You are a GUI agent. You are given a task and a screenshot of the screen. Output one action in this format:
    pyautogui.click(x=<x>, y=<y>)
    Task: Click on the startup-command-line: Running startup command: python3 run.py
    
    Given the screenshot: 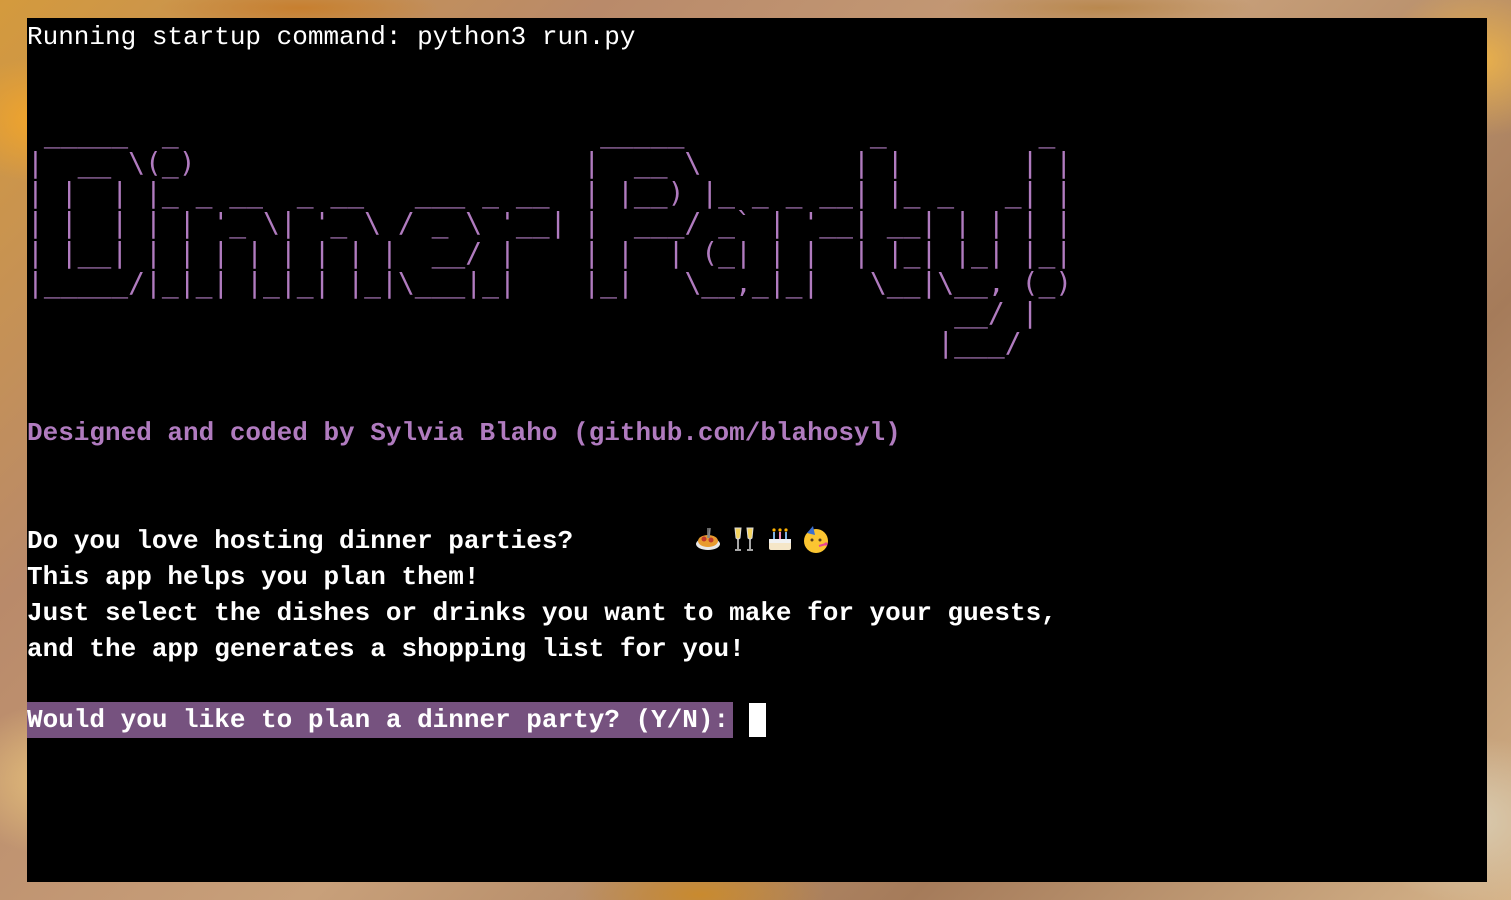 What is the action you would take?
    pyautogui.click(x=331, y=37)
    